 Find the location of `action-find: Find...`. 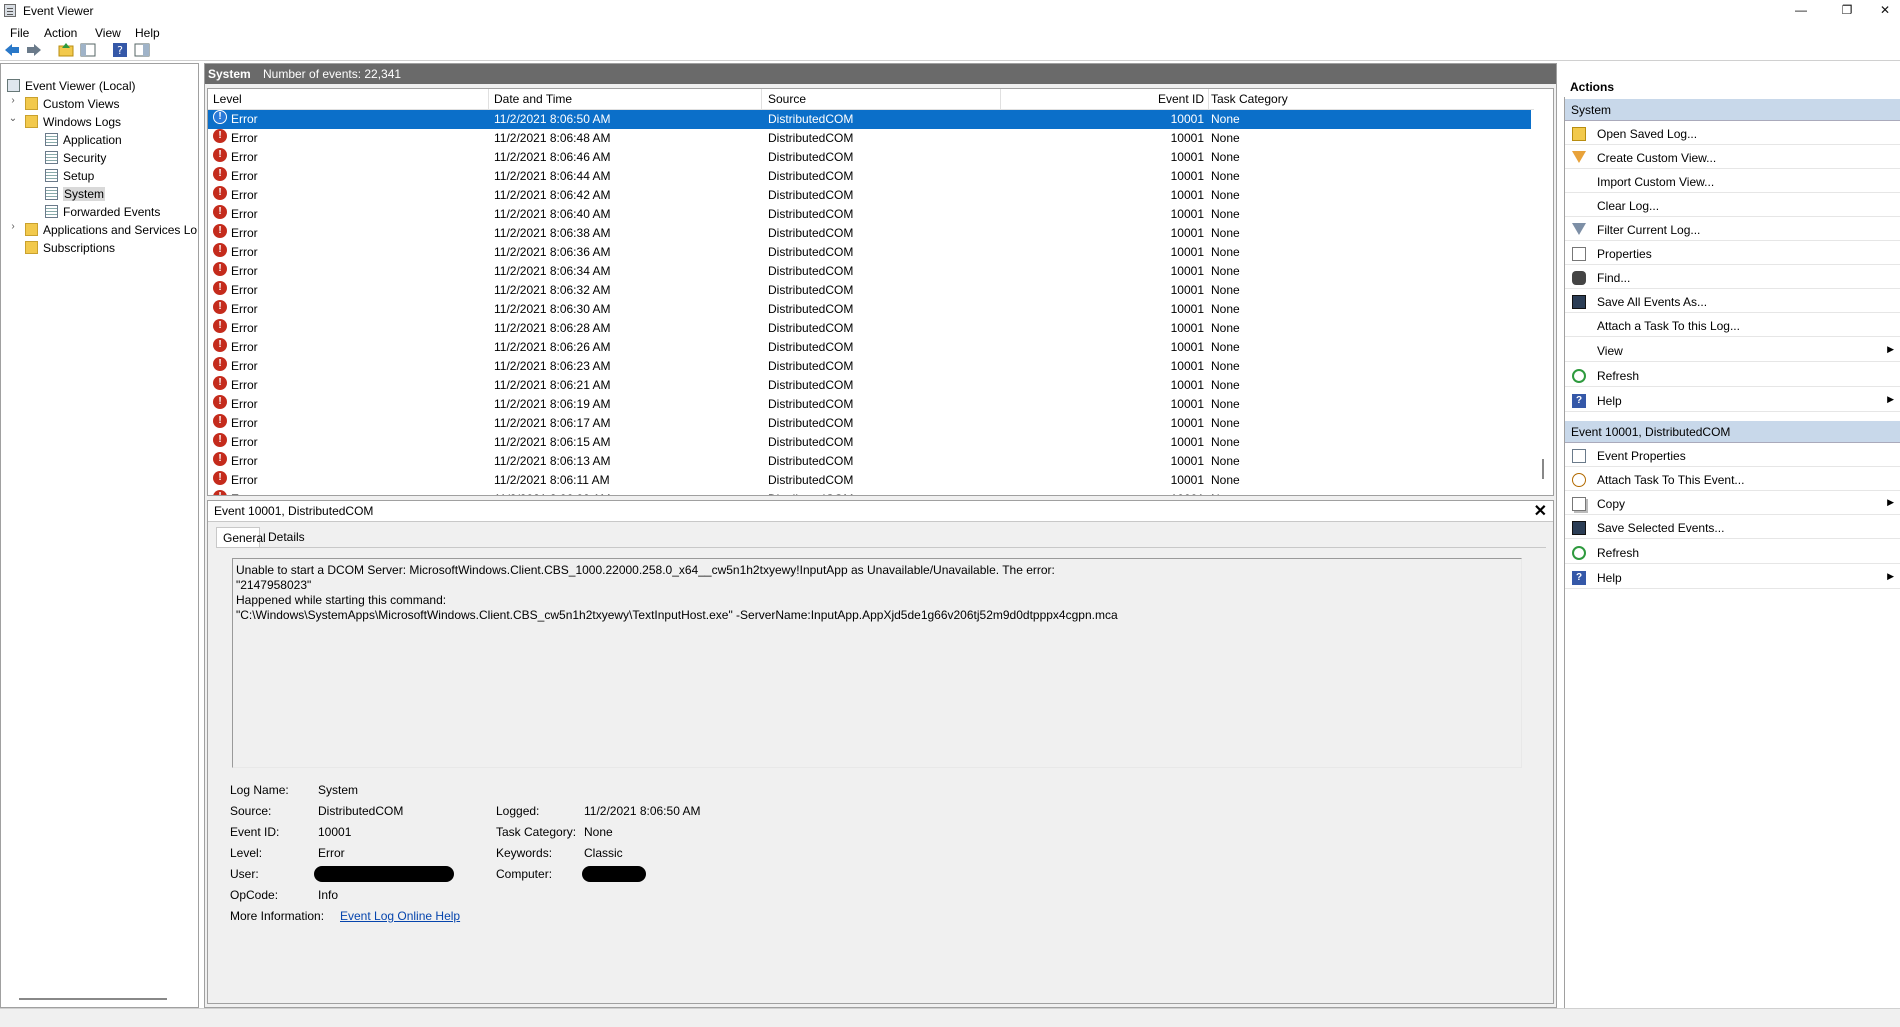

action-find: Find... is located at coordinates (1732, 278).